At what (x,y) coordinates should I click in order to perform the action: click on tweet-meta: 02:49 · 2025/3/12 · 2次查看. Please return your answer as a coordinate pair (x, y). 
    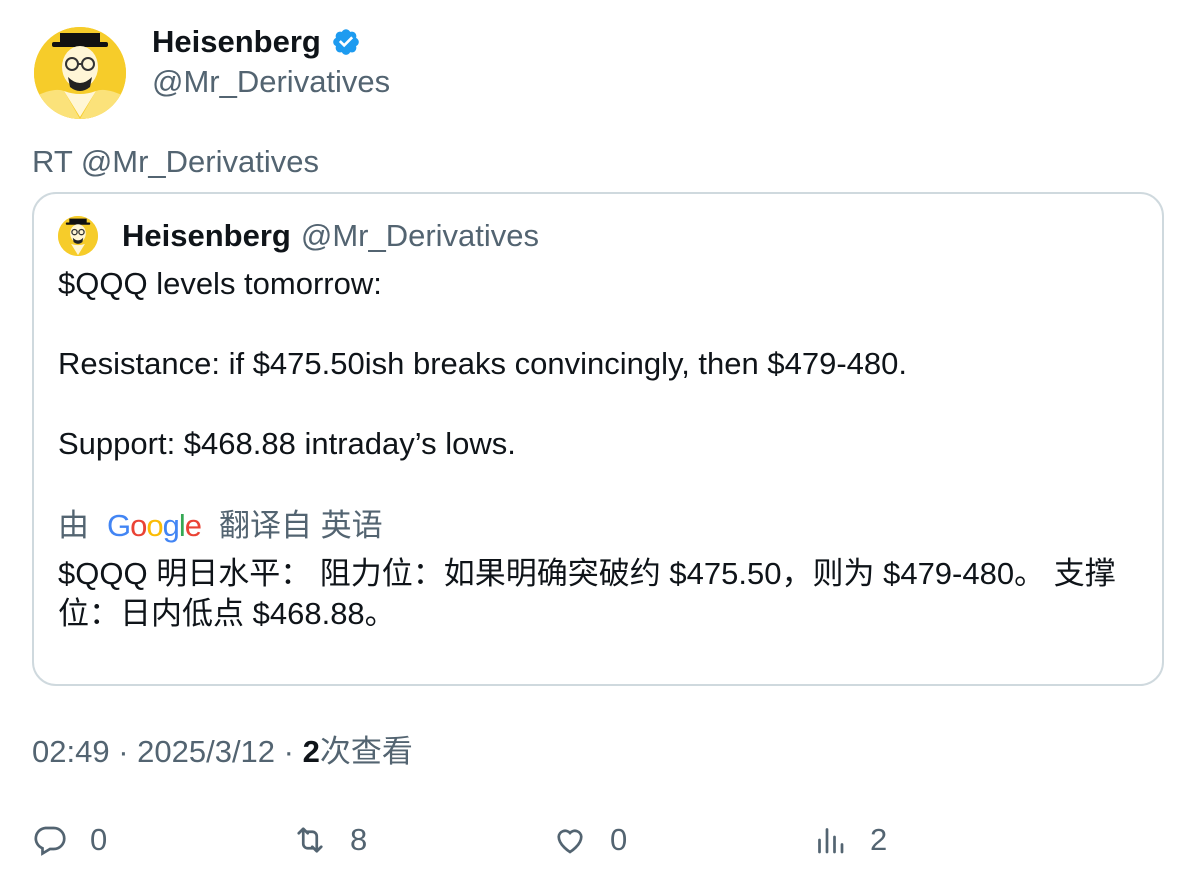
    Looking at the image, I should click on (222, 752).